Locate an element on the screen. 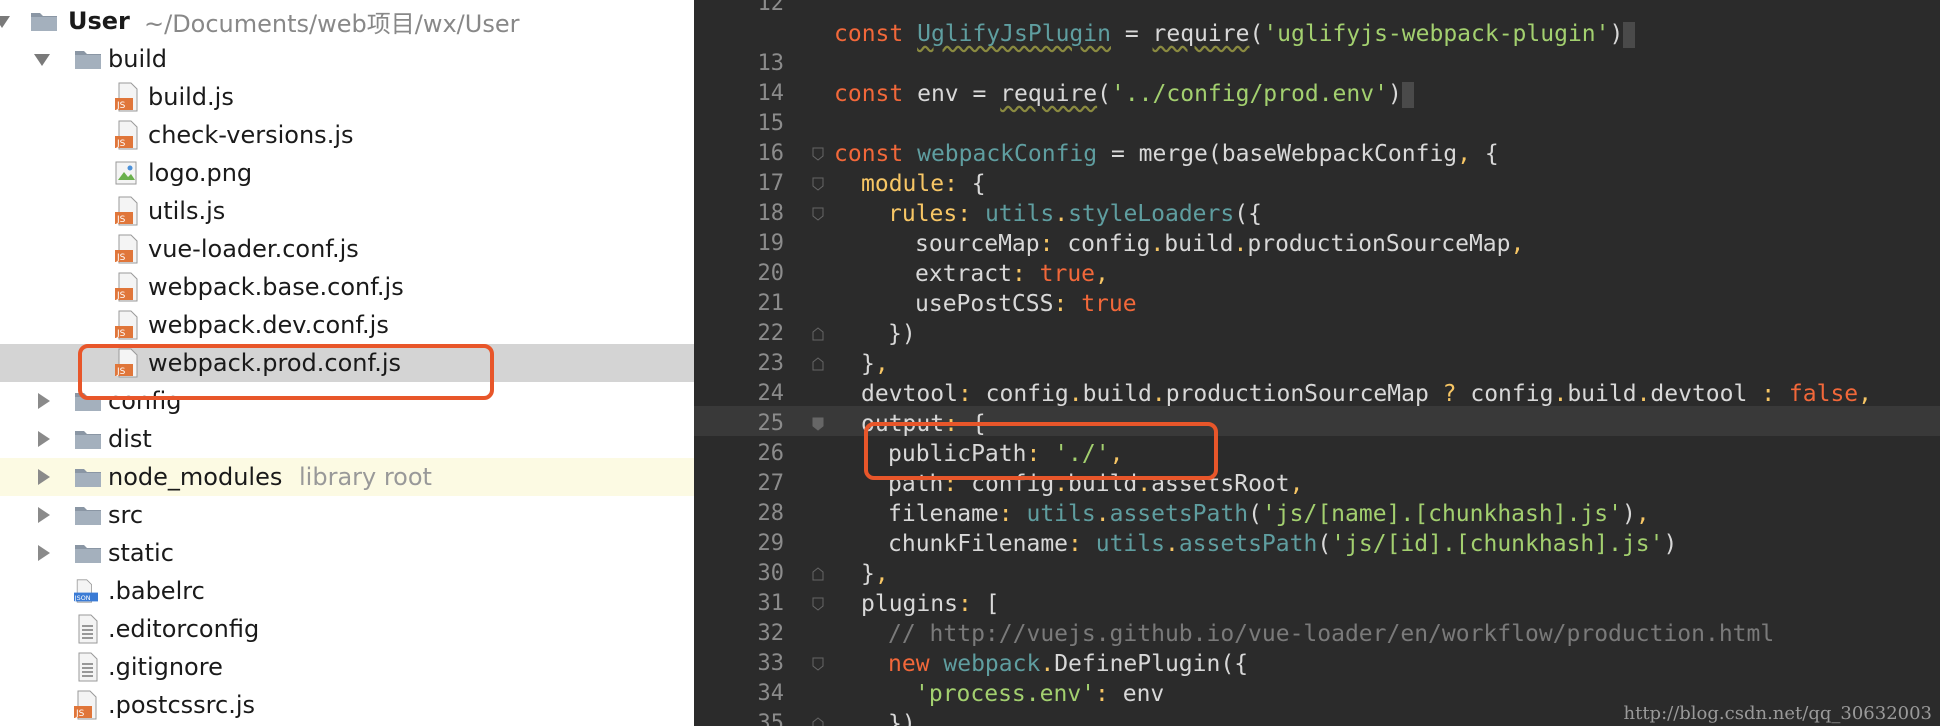  line-number: 17 is located at coordinates (771, 183).